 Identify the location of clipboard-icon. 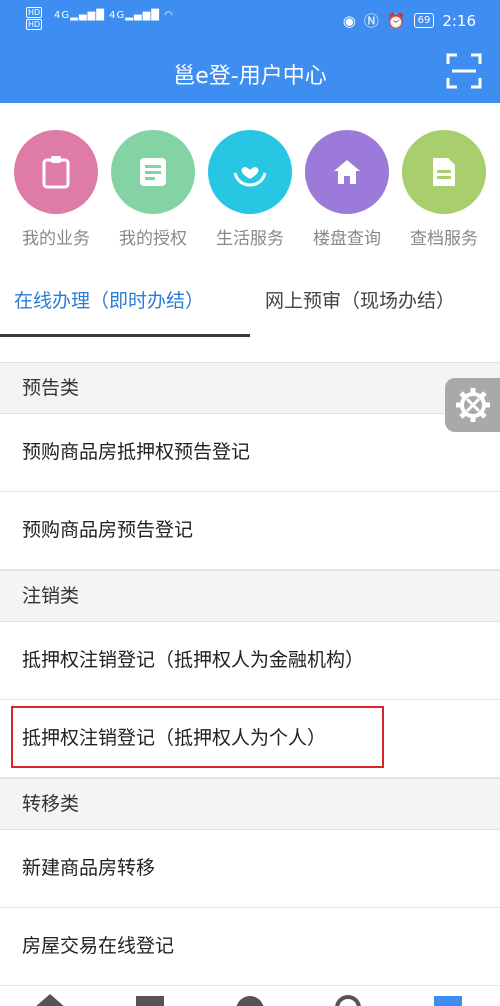
(56, 172).